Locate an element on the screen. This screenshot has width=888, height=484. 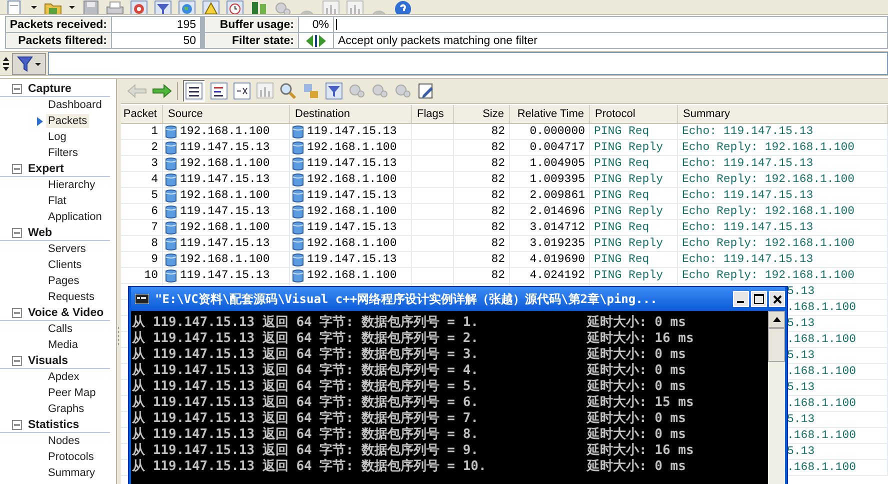
sidebar-item: Packets is located at coordinates (68, 121).